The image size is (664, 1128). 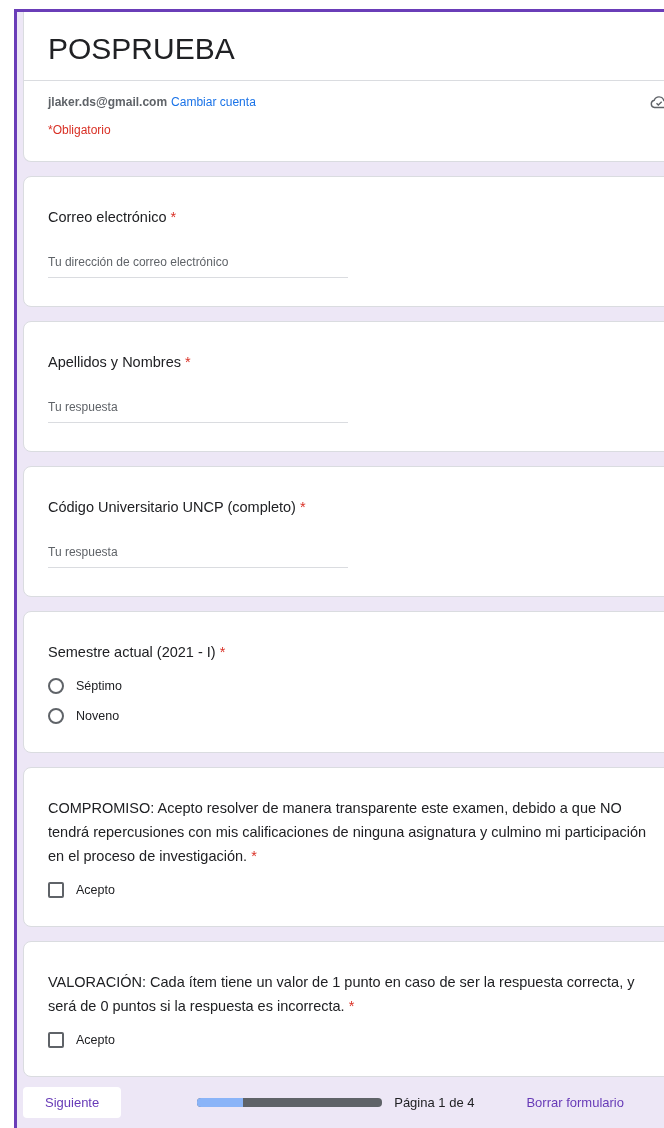 What do you see at coordinates (575, 1102) in the screenshot?
I see `clear-form-link: Borrar formulario` at bounding box center [575, 1102].